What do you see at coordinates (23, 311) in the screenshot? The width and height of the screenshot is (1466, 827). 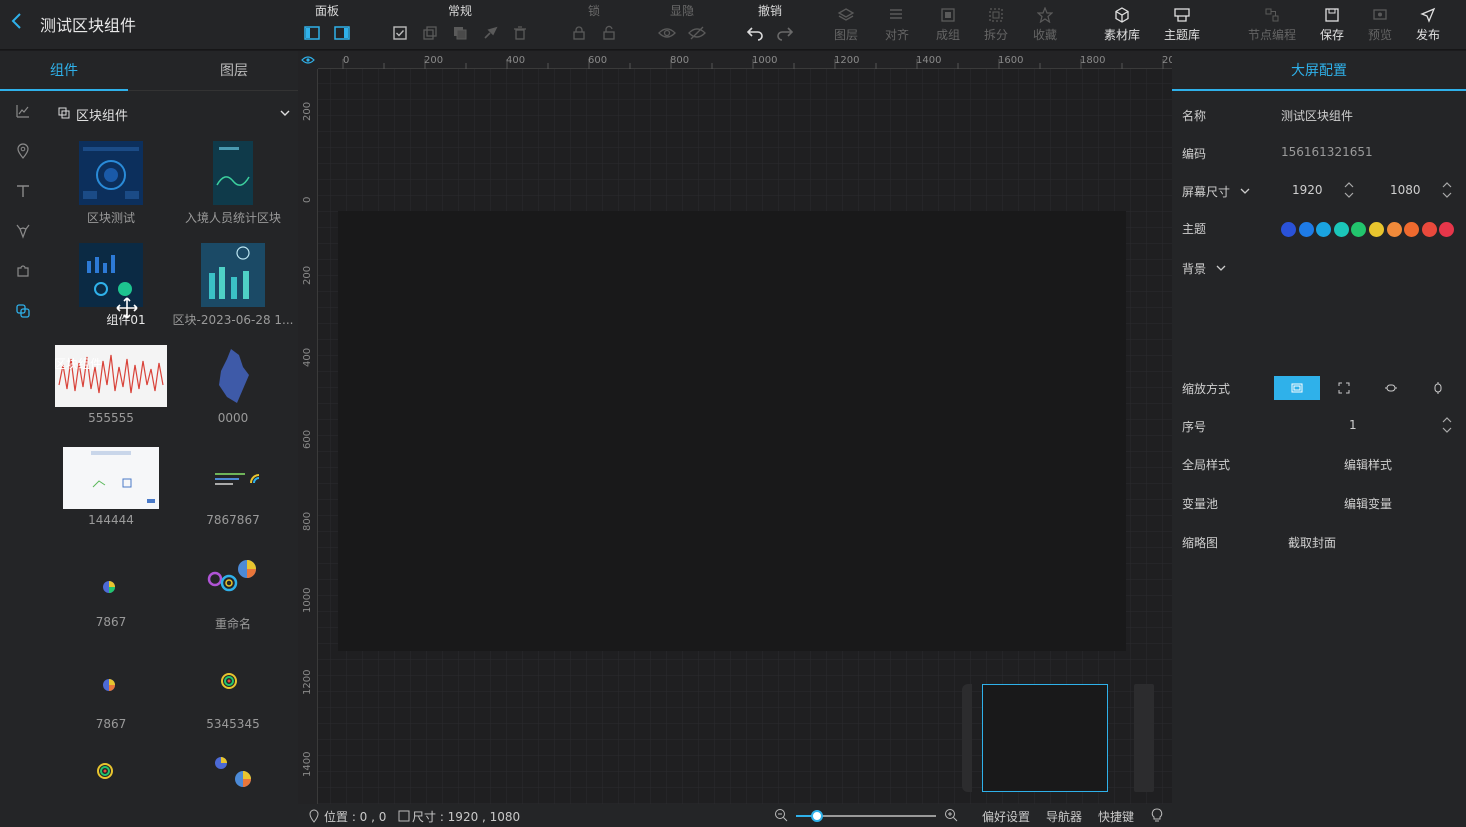 I see `block-component-icon` at bounding box center [23, 311].